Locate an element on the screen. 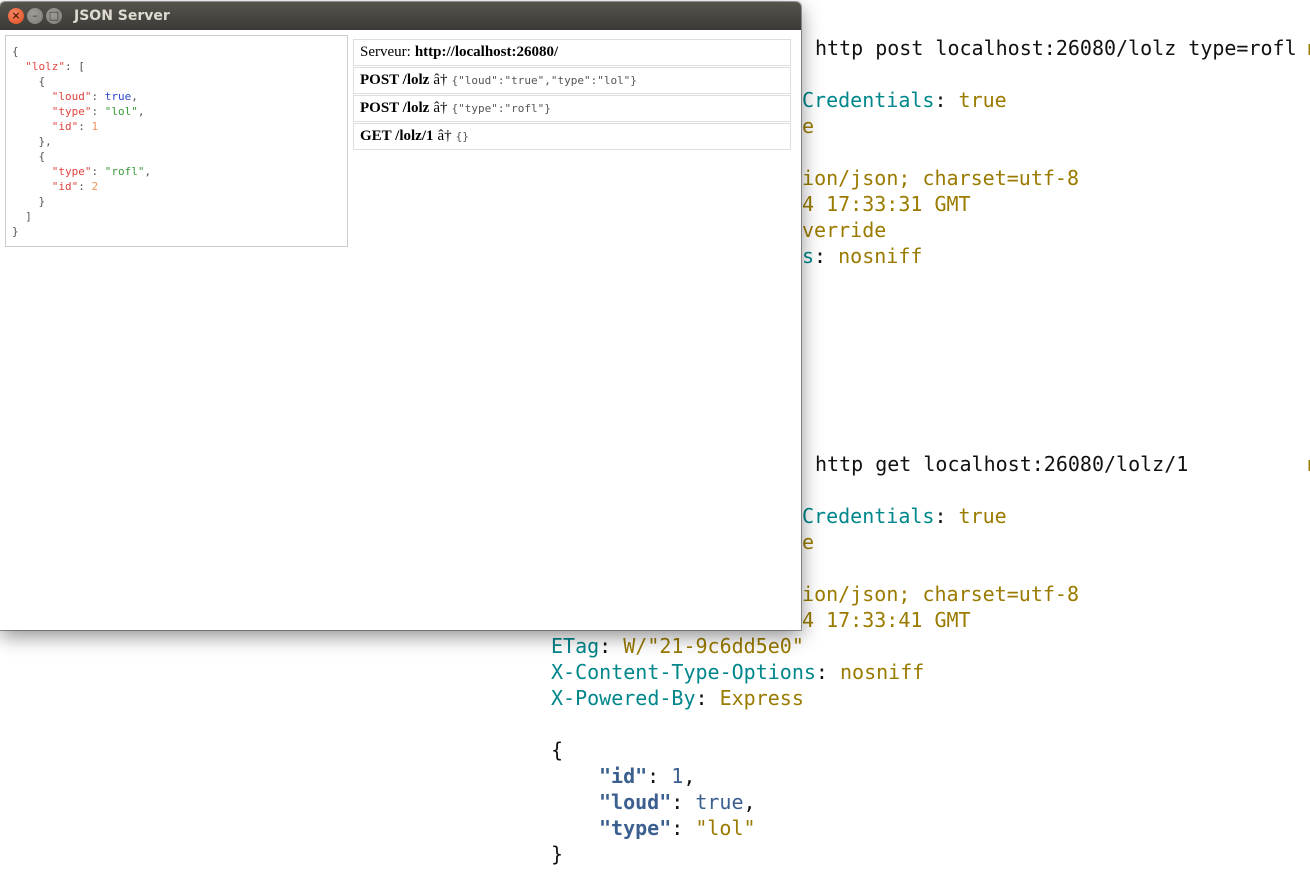 This screenshot has width=1310, height=882. terminal-header-credentials-2: Credentials: true is located at coordinates (904, 516).